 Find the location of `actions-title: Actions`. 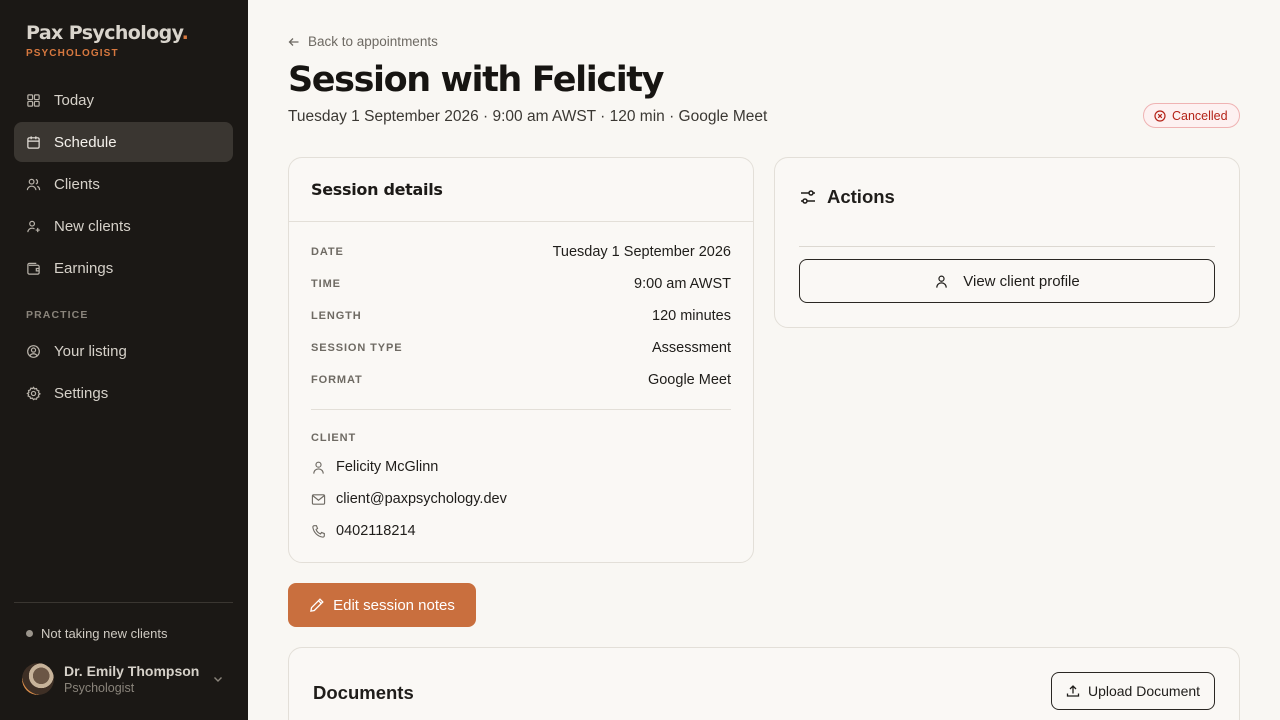

actions-title: Actions is located at coordinates (847, 197).